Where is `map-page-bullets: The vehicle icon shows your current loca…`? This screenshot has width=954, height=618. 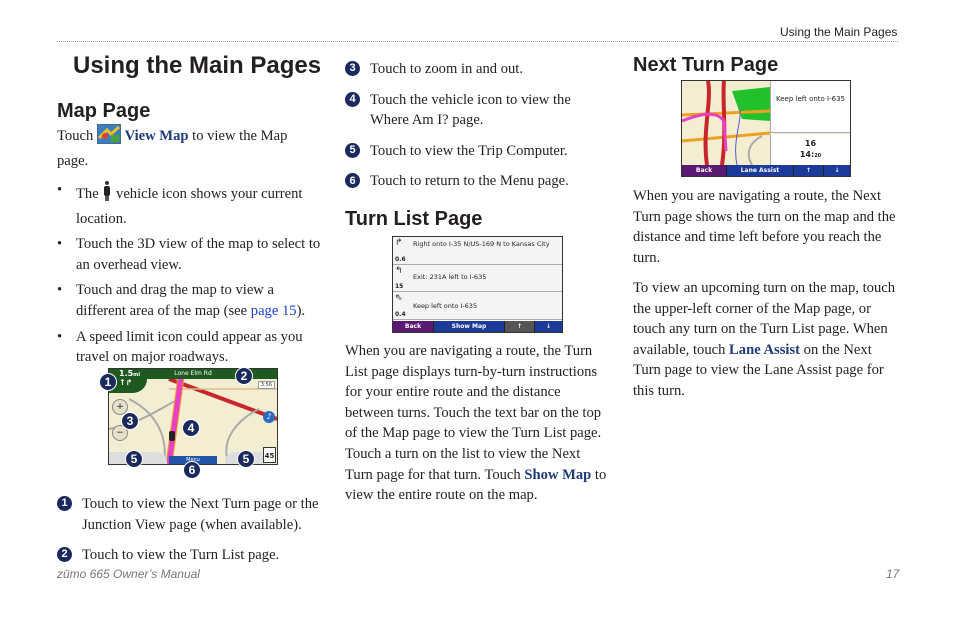 map-page-bullets: The vehicle icon shows your current loca… is located at coordinates (192, 276).